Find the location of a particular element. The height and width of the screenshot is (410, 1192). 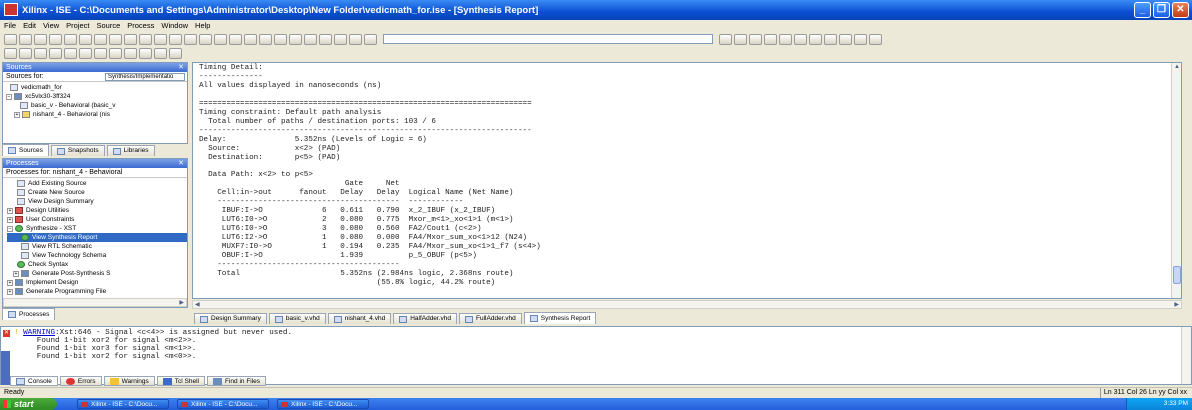

scroll-left-icon: ◀ is located at coordinates (197, 304).